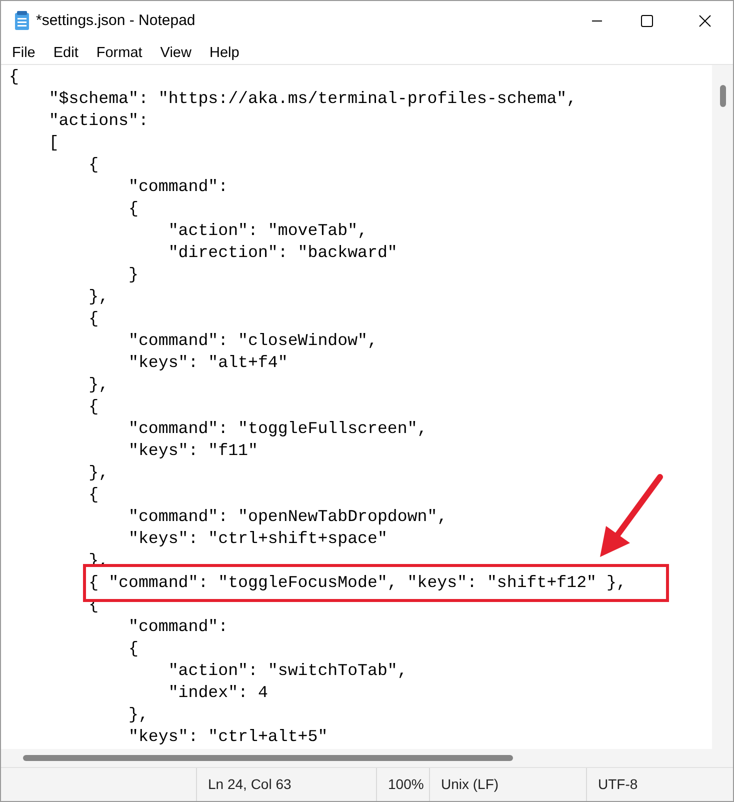 This screenshot has height=802, width=734. Describe the element at coordinates (192, 451) in the screenshot. I see `code-line: "keys": "f11"` at that location.